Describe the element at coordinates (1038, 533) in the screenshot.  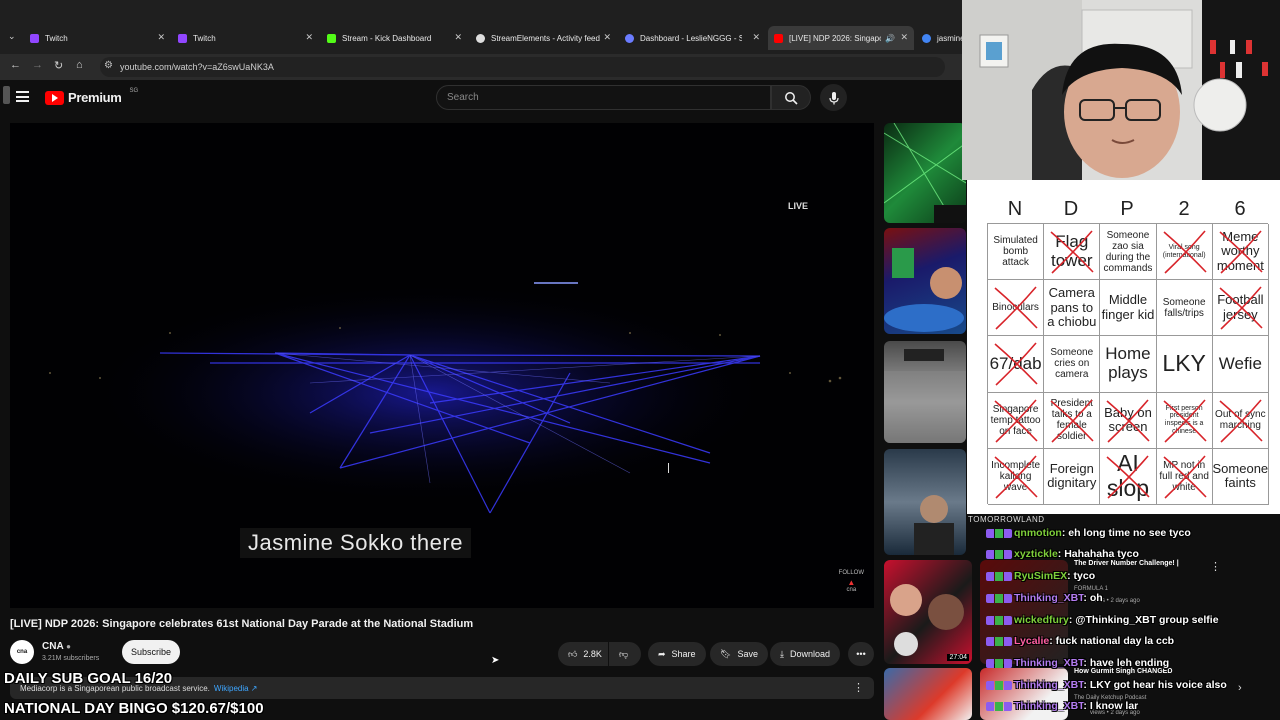
I see `chat-username: qnmotion` at that location.